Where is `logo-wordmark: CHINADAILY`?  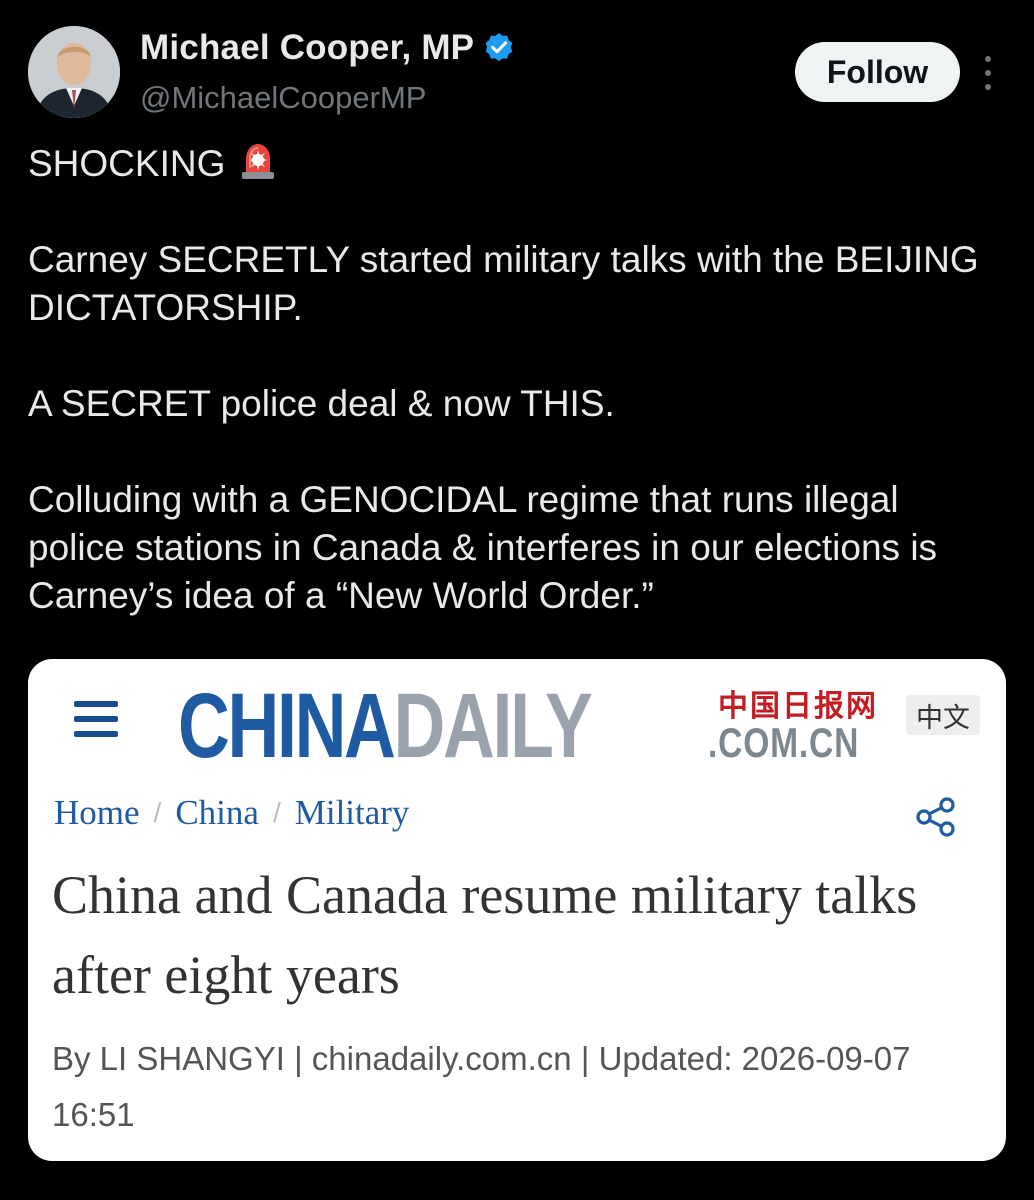
logo-wordmark: CHINADAILY is located at coordinates (385, 726).